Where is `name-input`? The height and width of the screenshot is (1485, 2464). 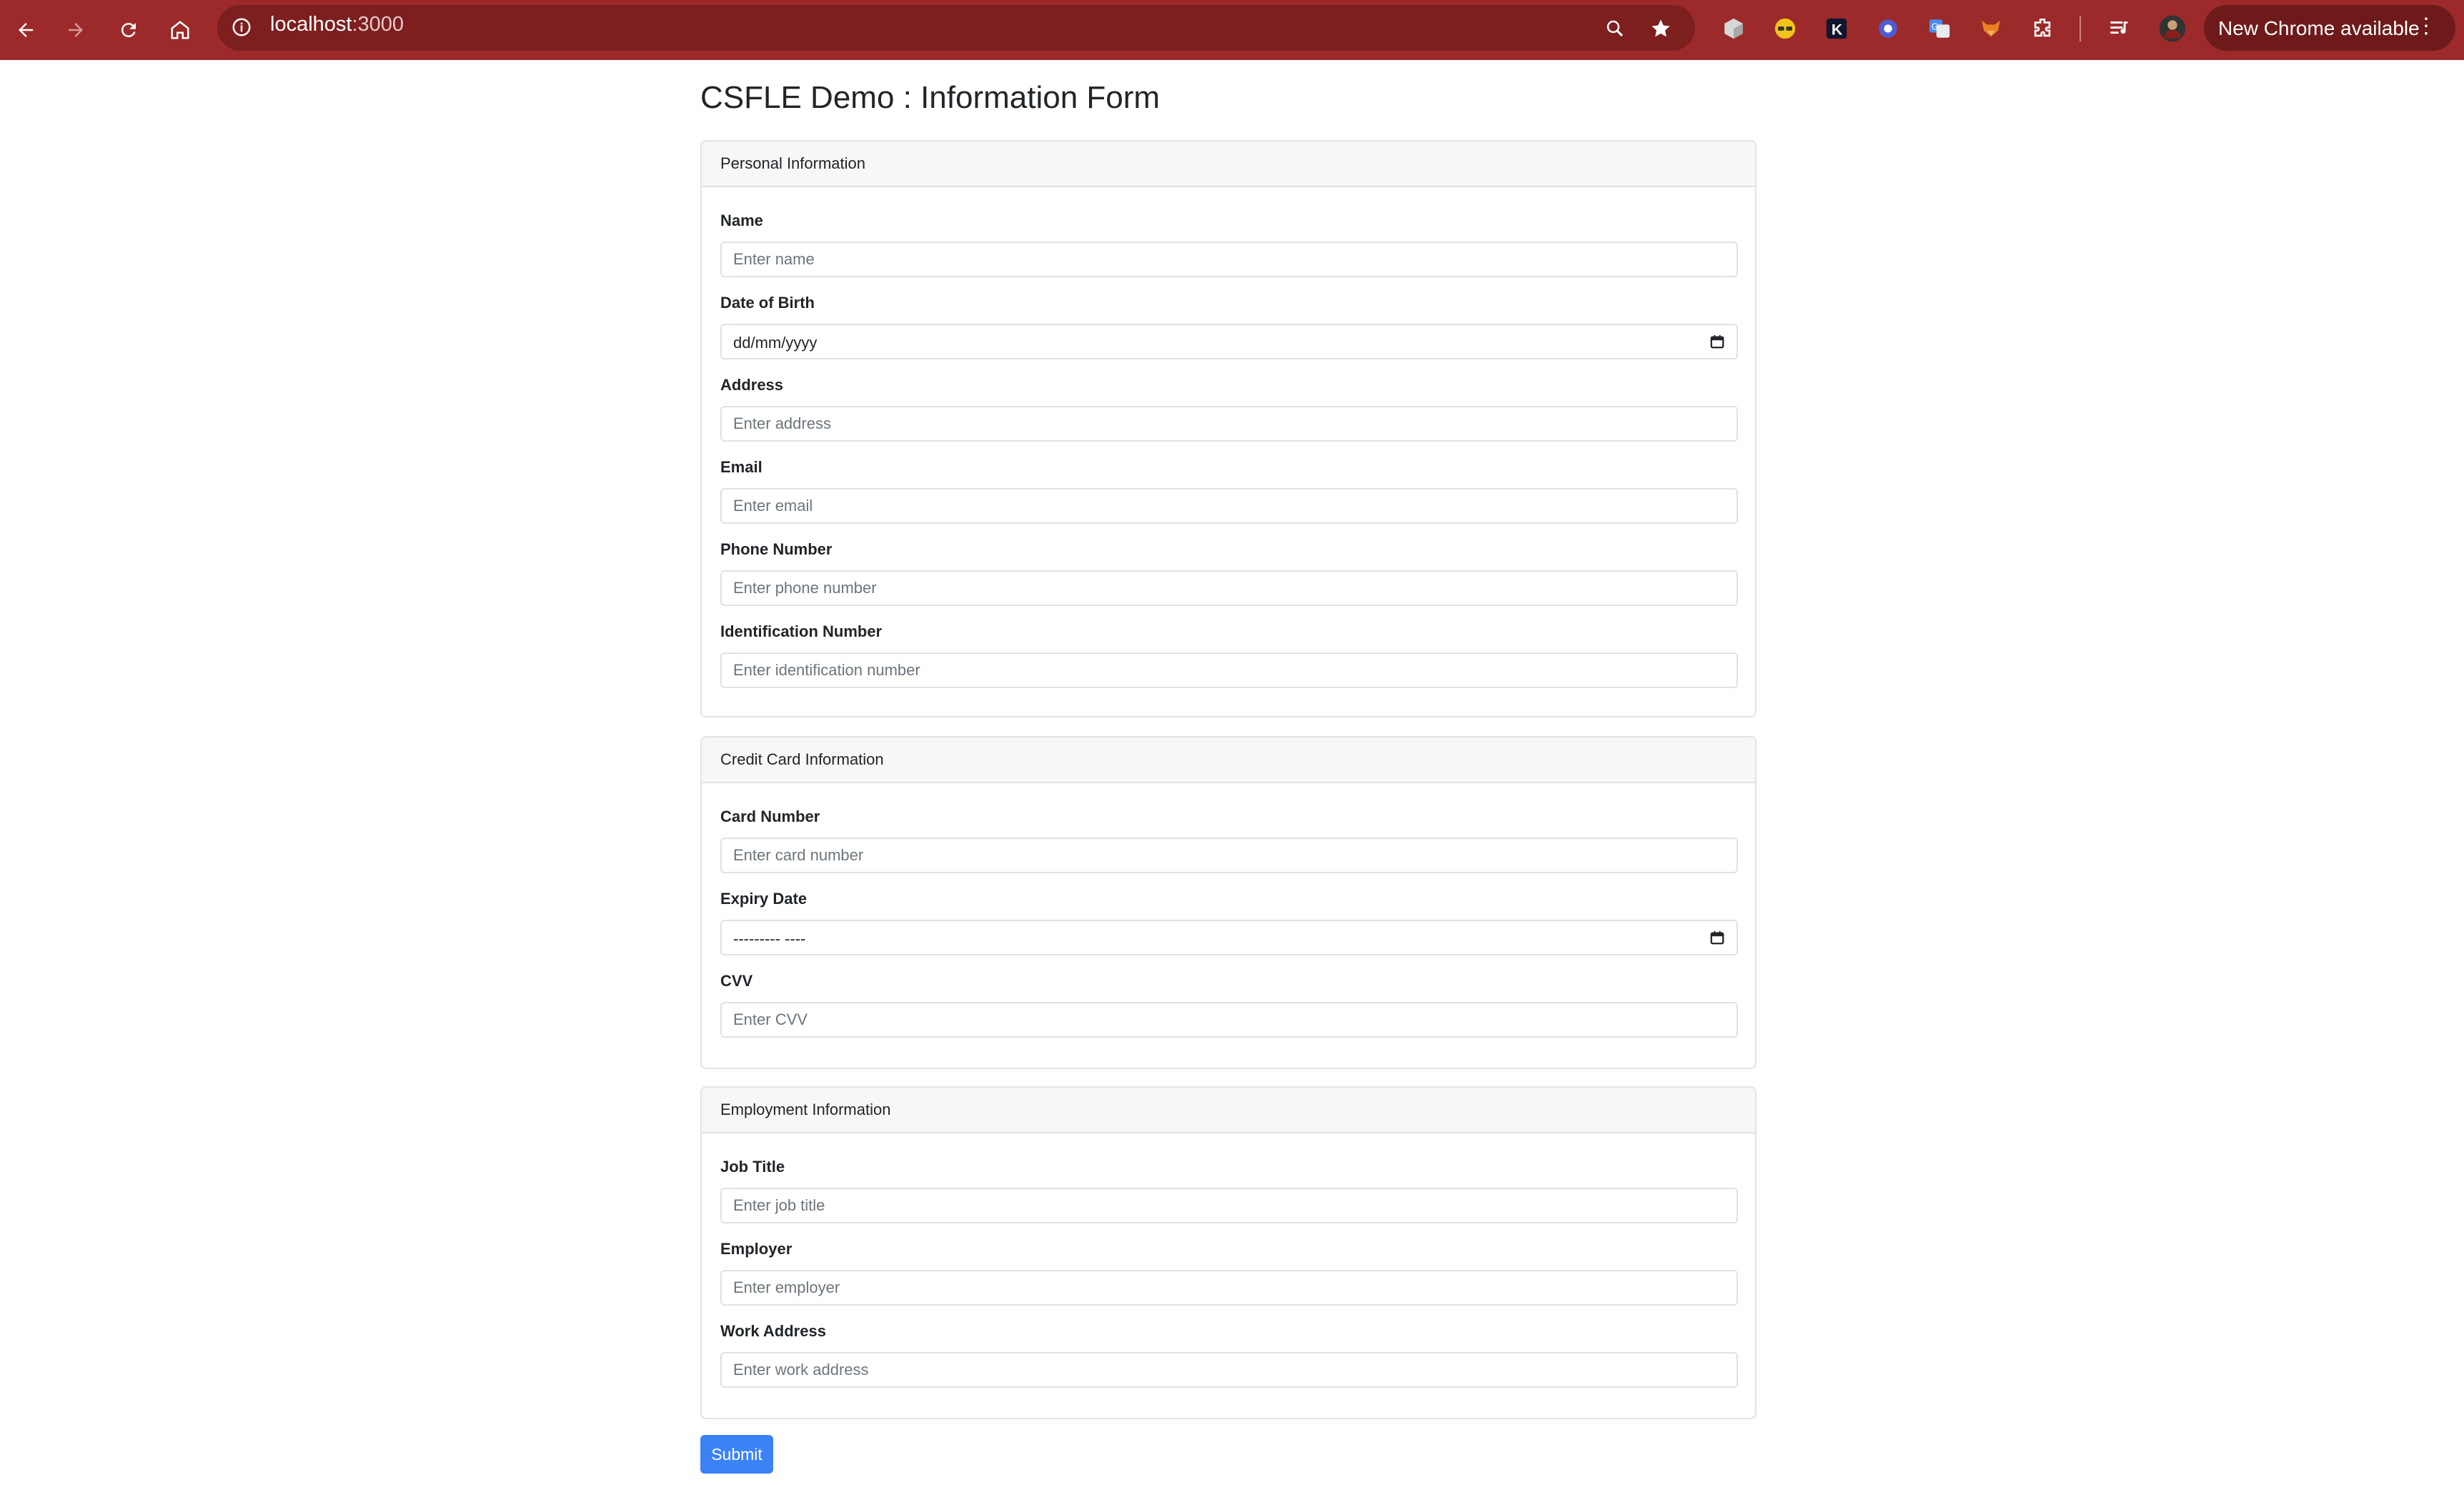
name-input is located at coordinates (1229, 259).